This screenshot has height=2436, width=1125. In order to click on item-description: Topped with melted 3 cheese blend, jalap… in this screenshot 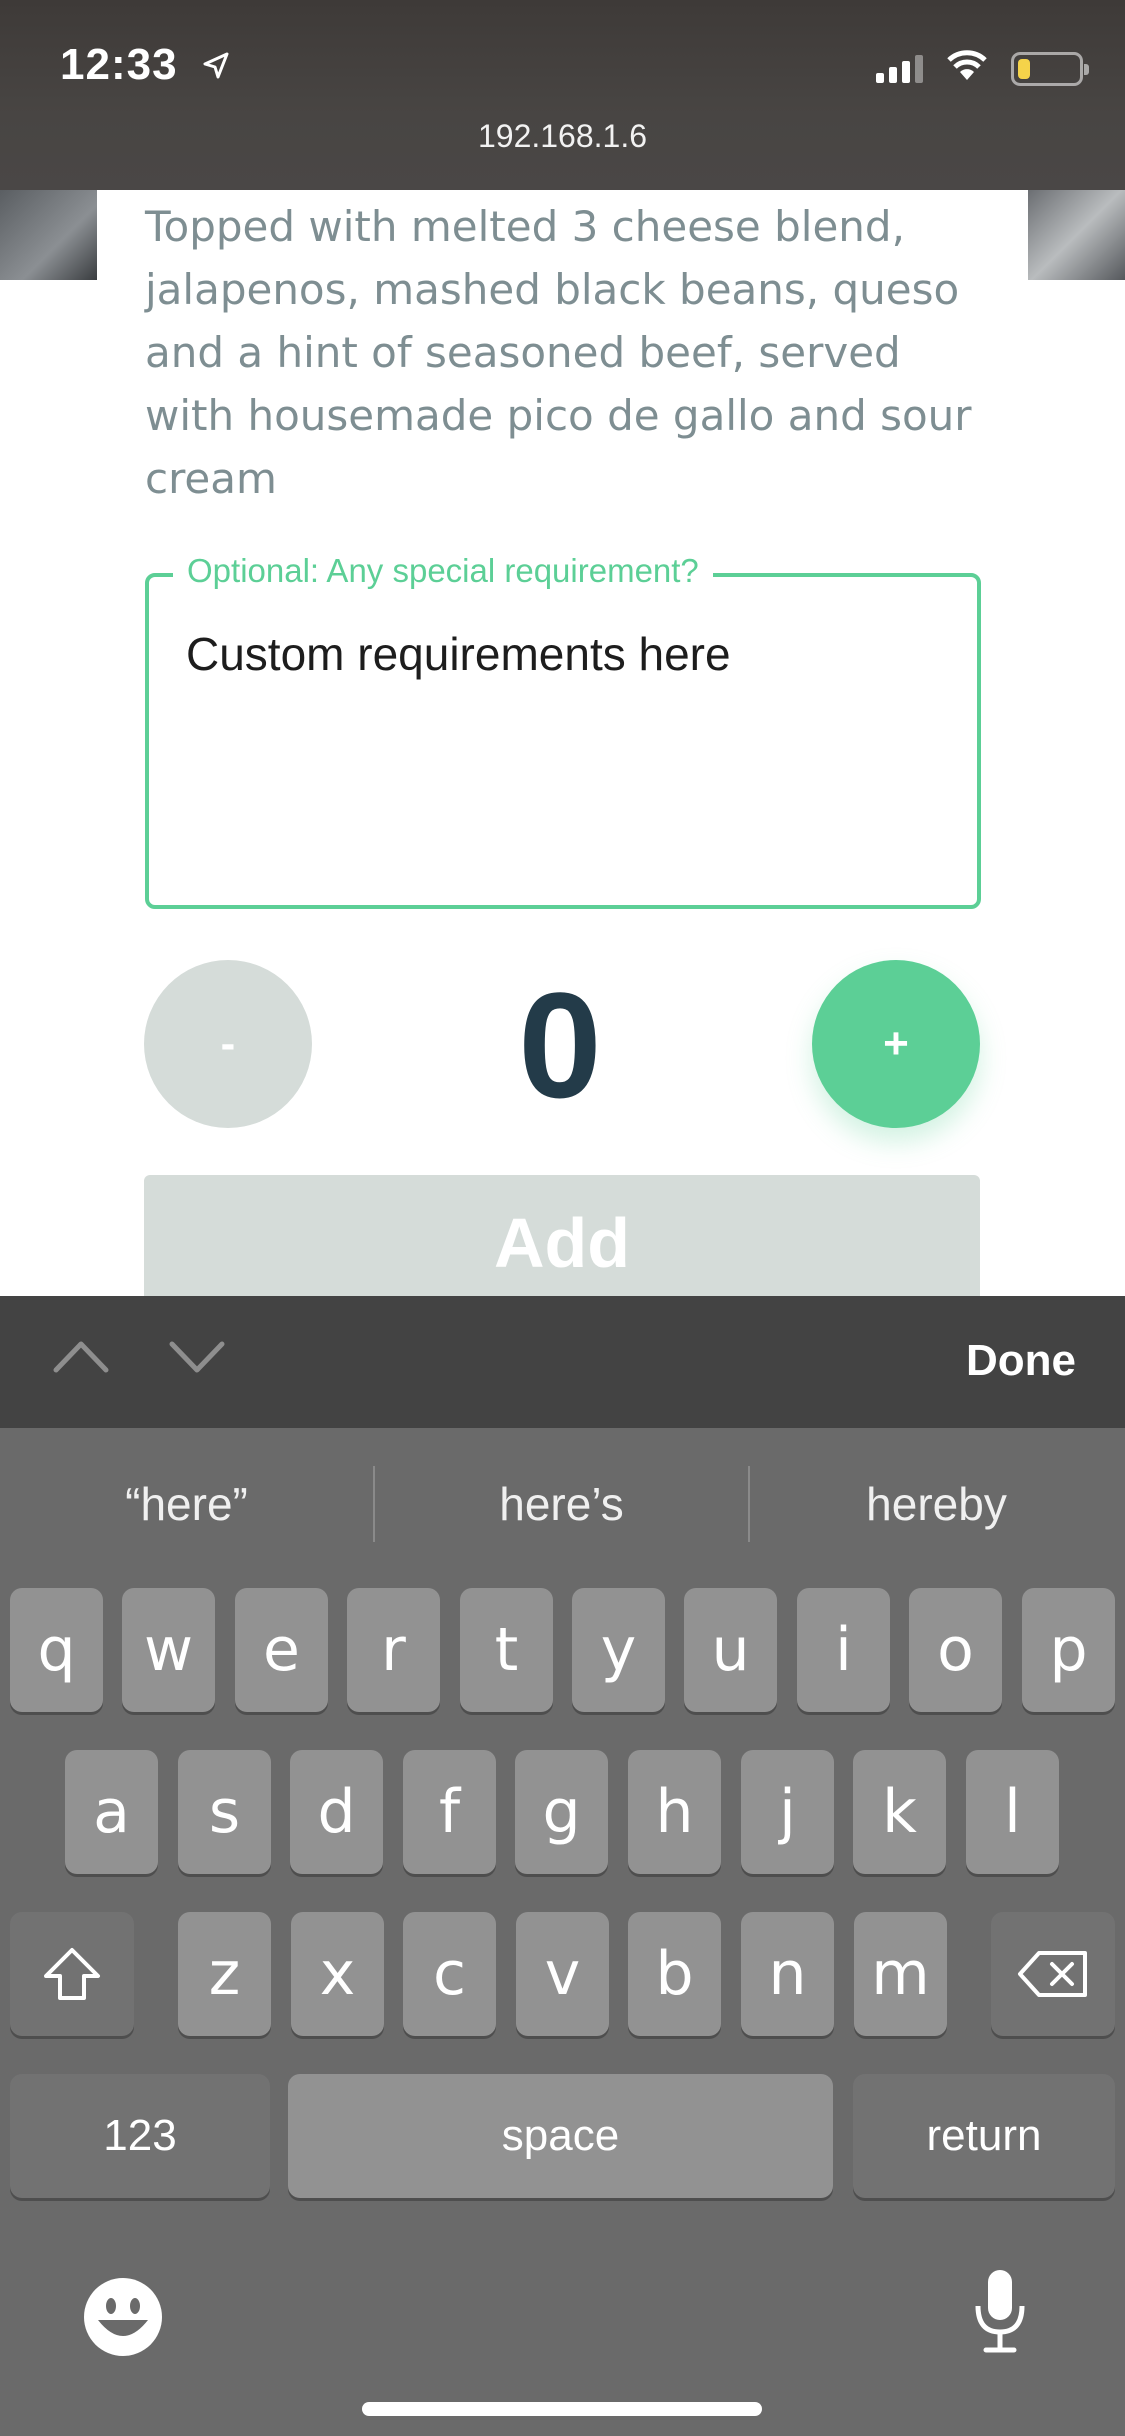, I will do `click(558, 352)`.